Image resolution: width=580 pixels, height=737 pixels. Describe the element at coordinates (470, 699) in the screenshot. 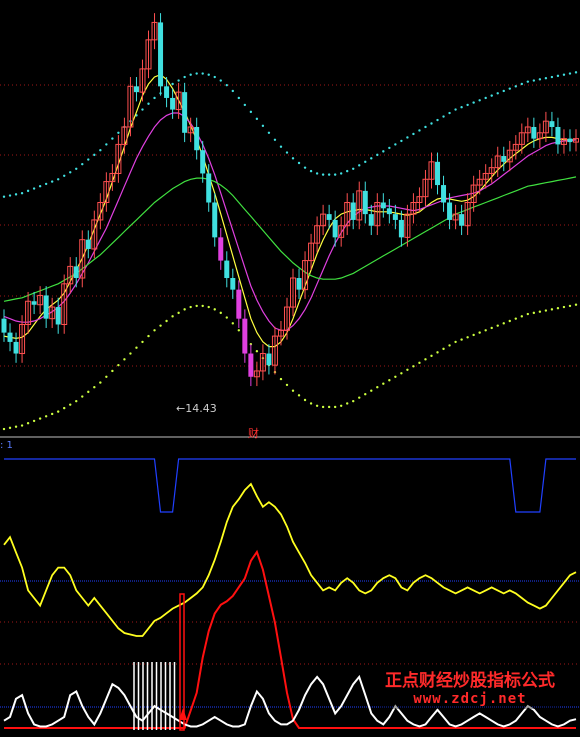

I see `watermark-url: www.zdcj.net` at that location.